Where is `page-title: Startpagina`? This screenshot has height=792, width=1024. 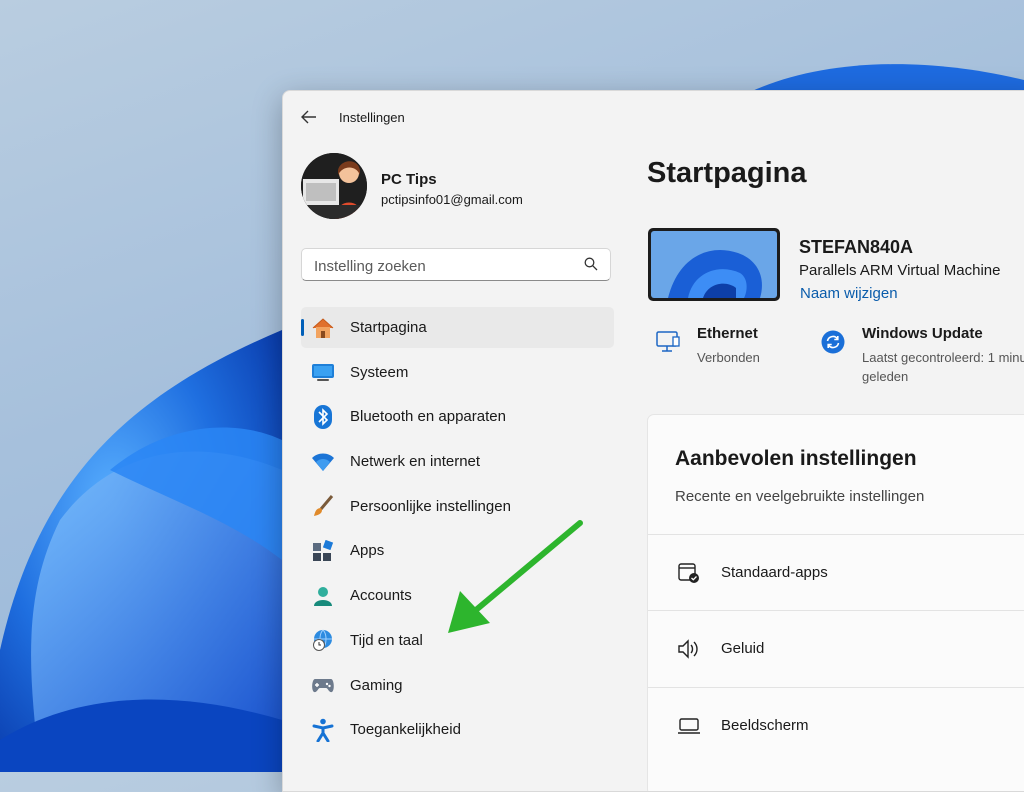
page-title: Startpagina is located at coordinates (727, 173).